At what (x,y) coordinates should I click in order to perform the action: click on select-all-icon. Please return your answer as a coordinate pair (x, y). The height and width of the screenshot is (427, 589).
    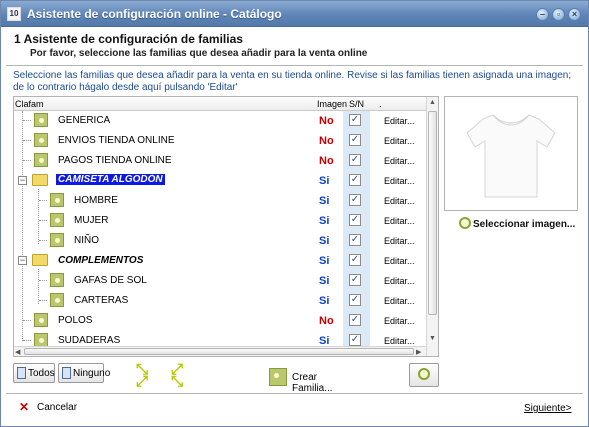
    Looking at the image, I should click on (21, 373).